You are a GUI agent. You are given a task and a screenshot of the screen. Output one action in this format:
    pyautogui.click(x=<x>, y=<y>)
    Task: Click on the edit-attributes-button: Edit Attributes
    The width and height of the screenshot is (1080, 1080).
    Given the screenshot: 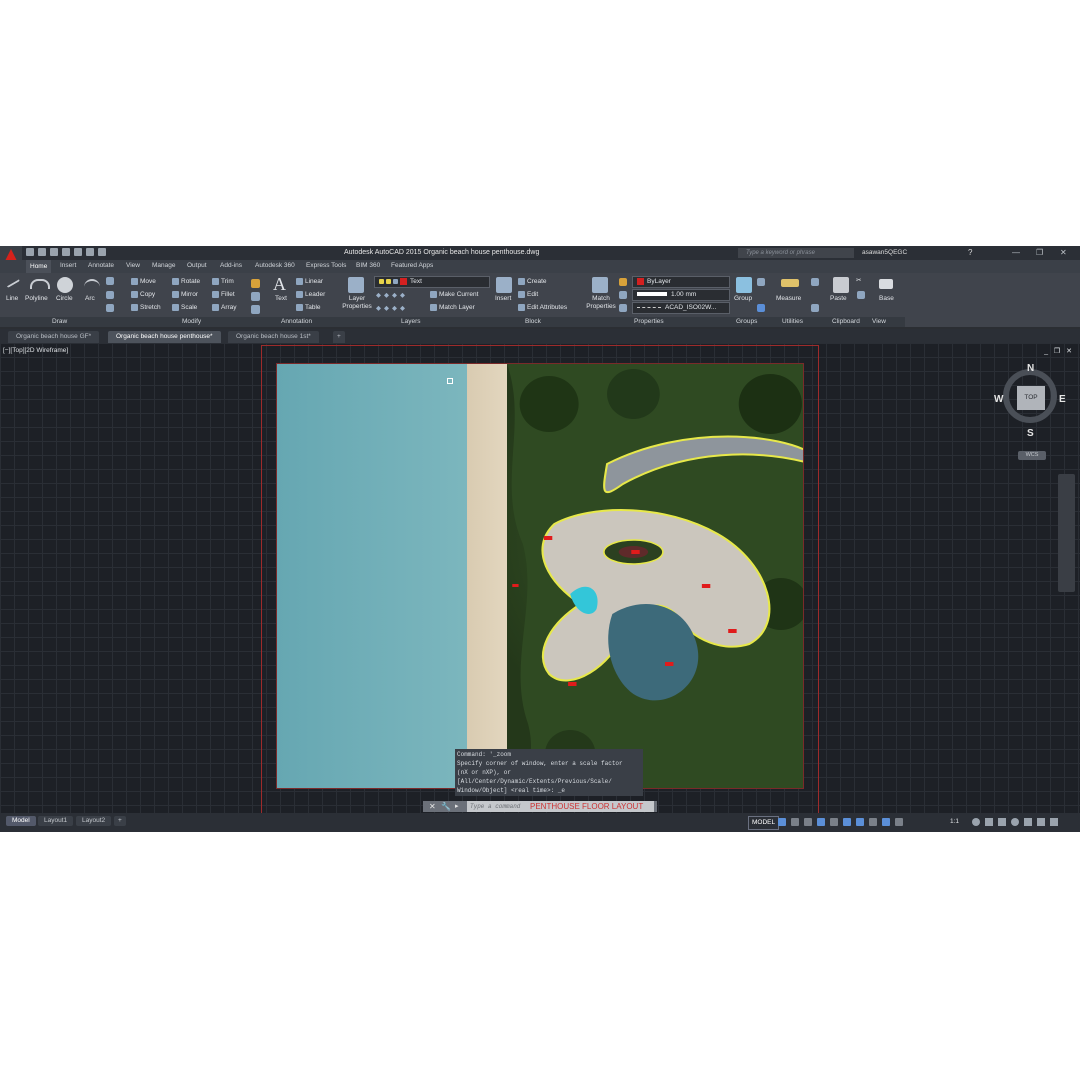 What is the action you would take?
    pyautogui.click(x=542, y=307)
    